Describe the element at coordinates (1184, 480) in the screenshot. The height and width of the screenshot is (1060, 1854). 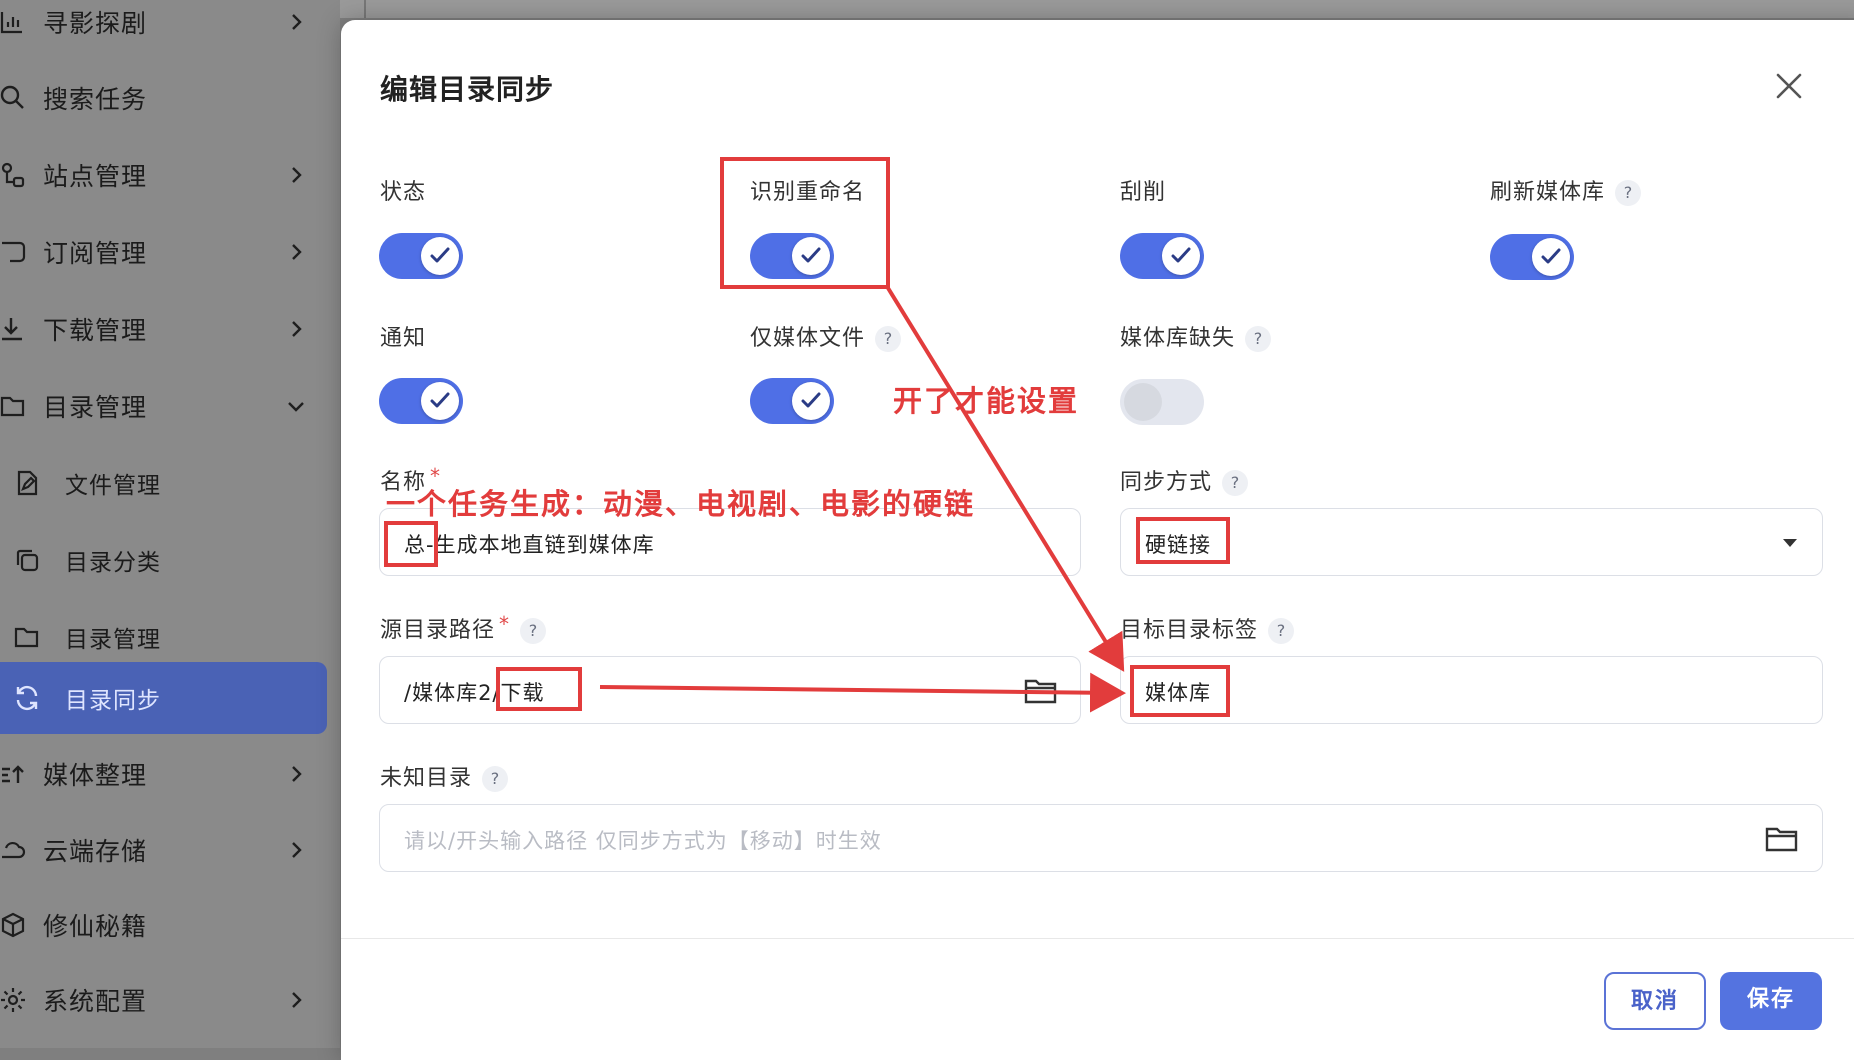
I see `sync-mode-label: 同步方式?` at that location.